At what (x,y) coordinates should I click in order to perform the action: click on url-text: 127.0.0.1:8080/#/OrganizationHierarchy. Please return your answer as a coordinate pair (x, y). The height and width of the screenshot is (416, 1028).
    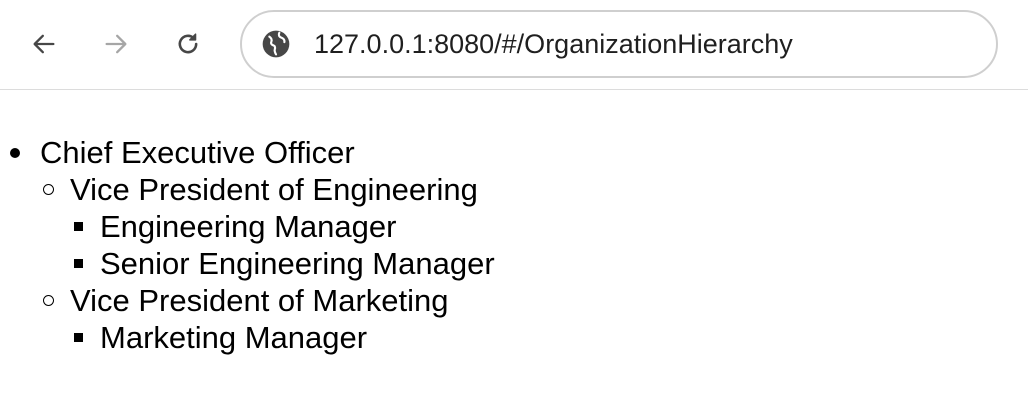
    Looking at the image, I should click on (553, 44).